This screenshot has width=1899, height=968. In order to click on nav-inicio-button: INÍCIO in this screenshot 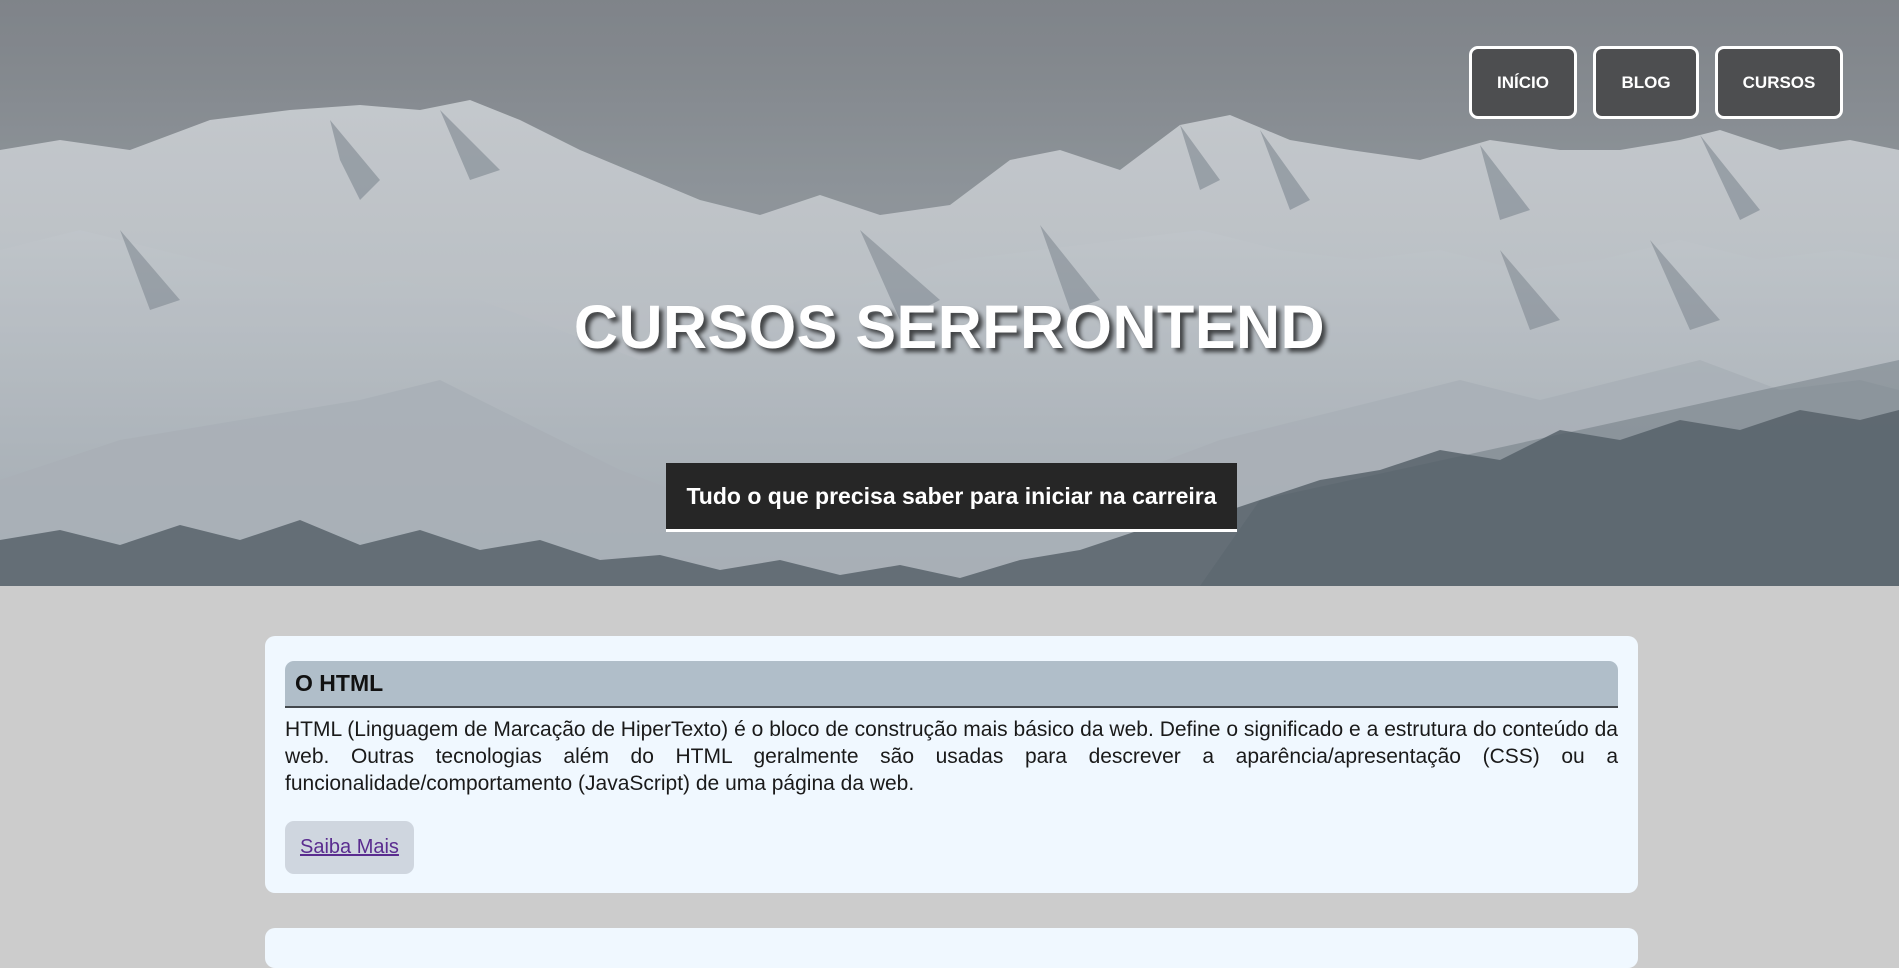, I will do `click(1523, 82)`.